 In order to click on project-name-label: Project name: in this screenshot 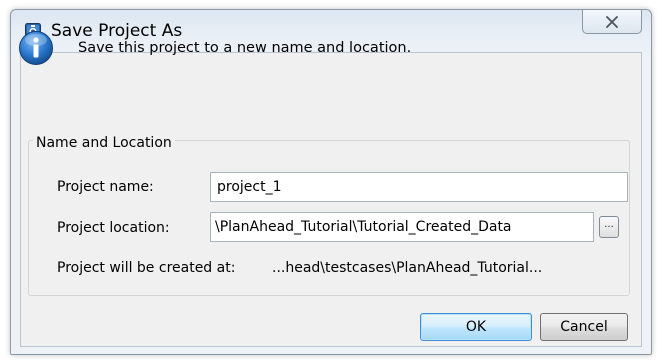, I will do `click(105, 187)`.